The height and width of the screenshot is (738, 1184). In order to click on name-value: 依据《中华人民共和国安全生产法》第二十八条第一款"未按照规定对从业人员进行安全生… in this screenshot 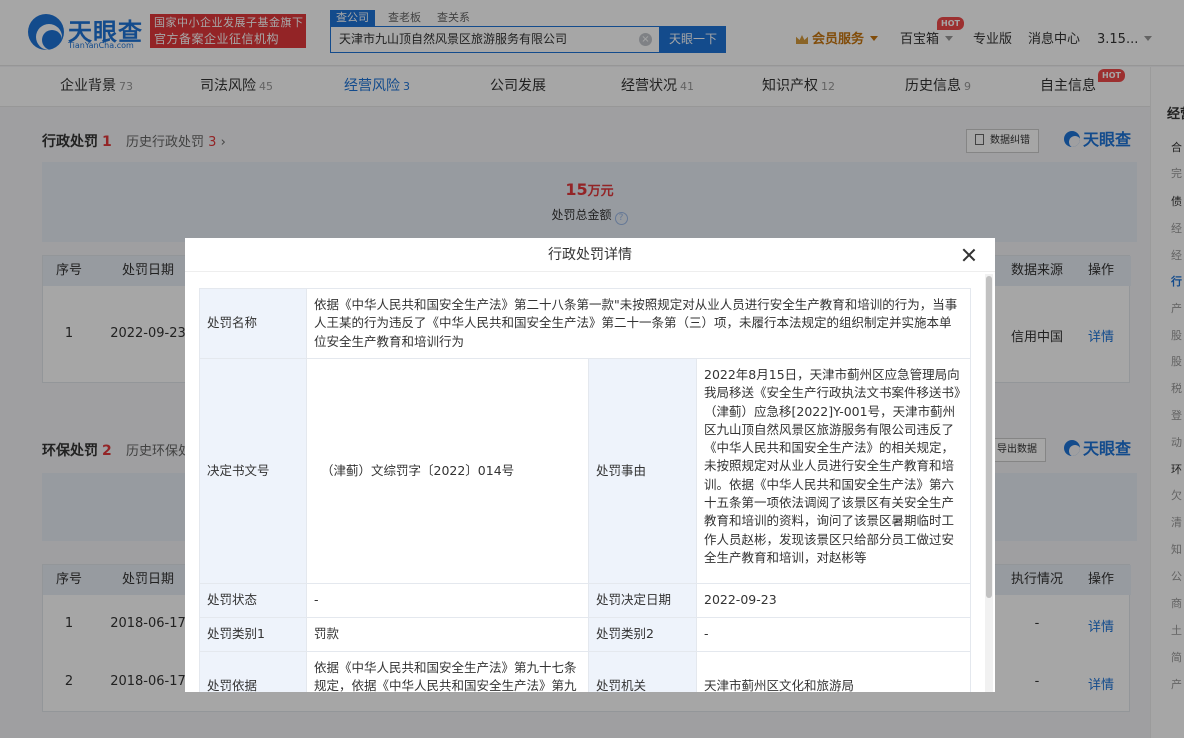, I will do `click(636, 323)`.